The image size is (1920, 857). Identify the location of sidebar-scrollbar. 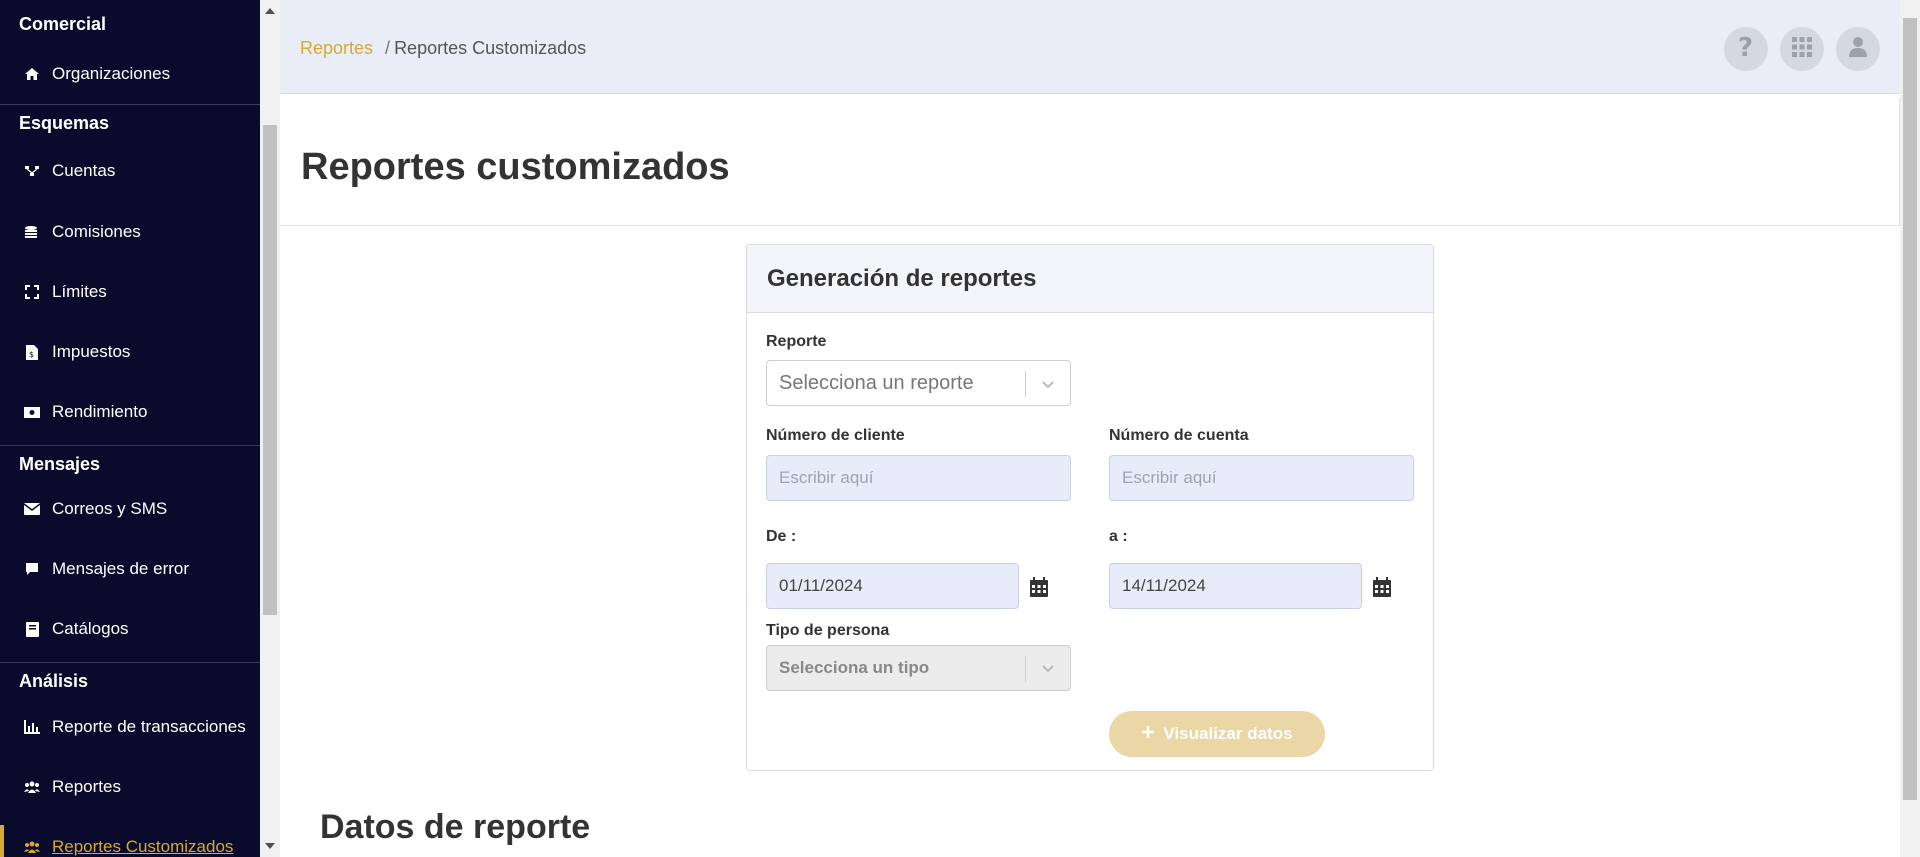
(270, 428).